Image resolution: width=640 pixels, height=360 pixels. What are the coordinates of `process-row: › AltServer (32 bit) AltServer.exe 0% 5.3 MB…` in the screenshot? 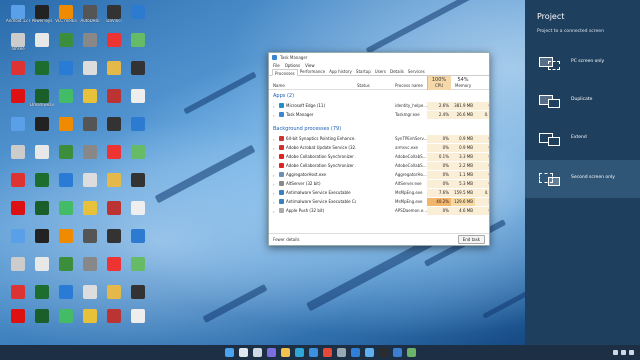 It's located at (379, 184).